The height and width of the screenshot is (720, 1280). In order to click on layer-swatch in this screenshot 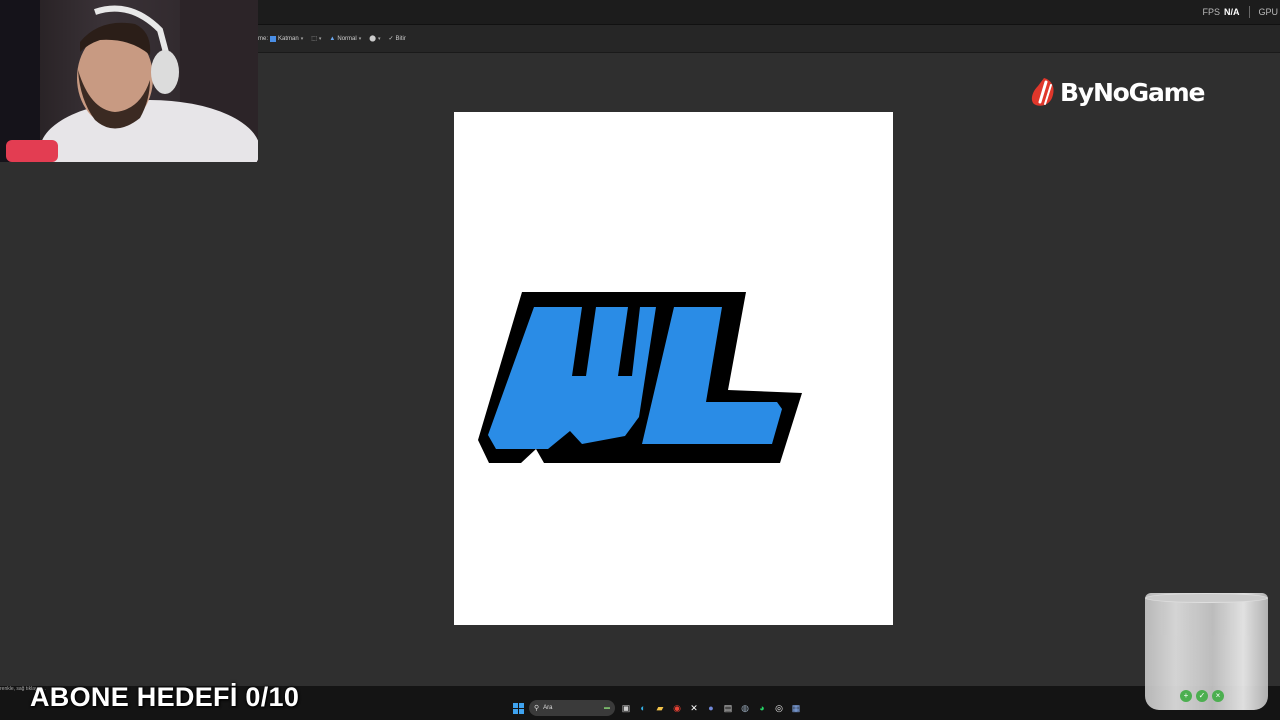, I will do `click(273, 38)`.